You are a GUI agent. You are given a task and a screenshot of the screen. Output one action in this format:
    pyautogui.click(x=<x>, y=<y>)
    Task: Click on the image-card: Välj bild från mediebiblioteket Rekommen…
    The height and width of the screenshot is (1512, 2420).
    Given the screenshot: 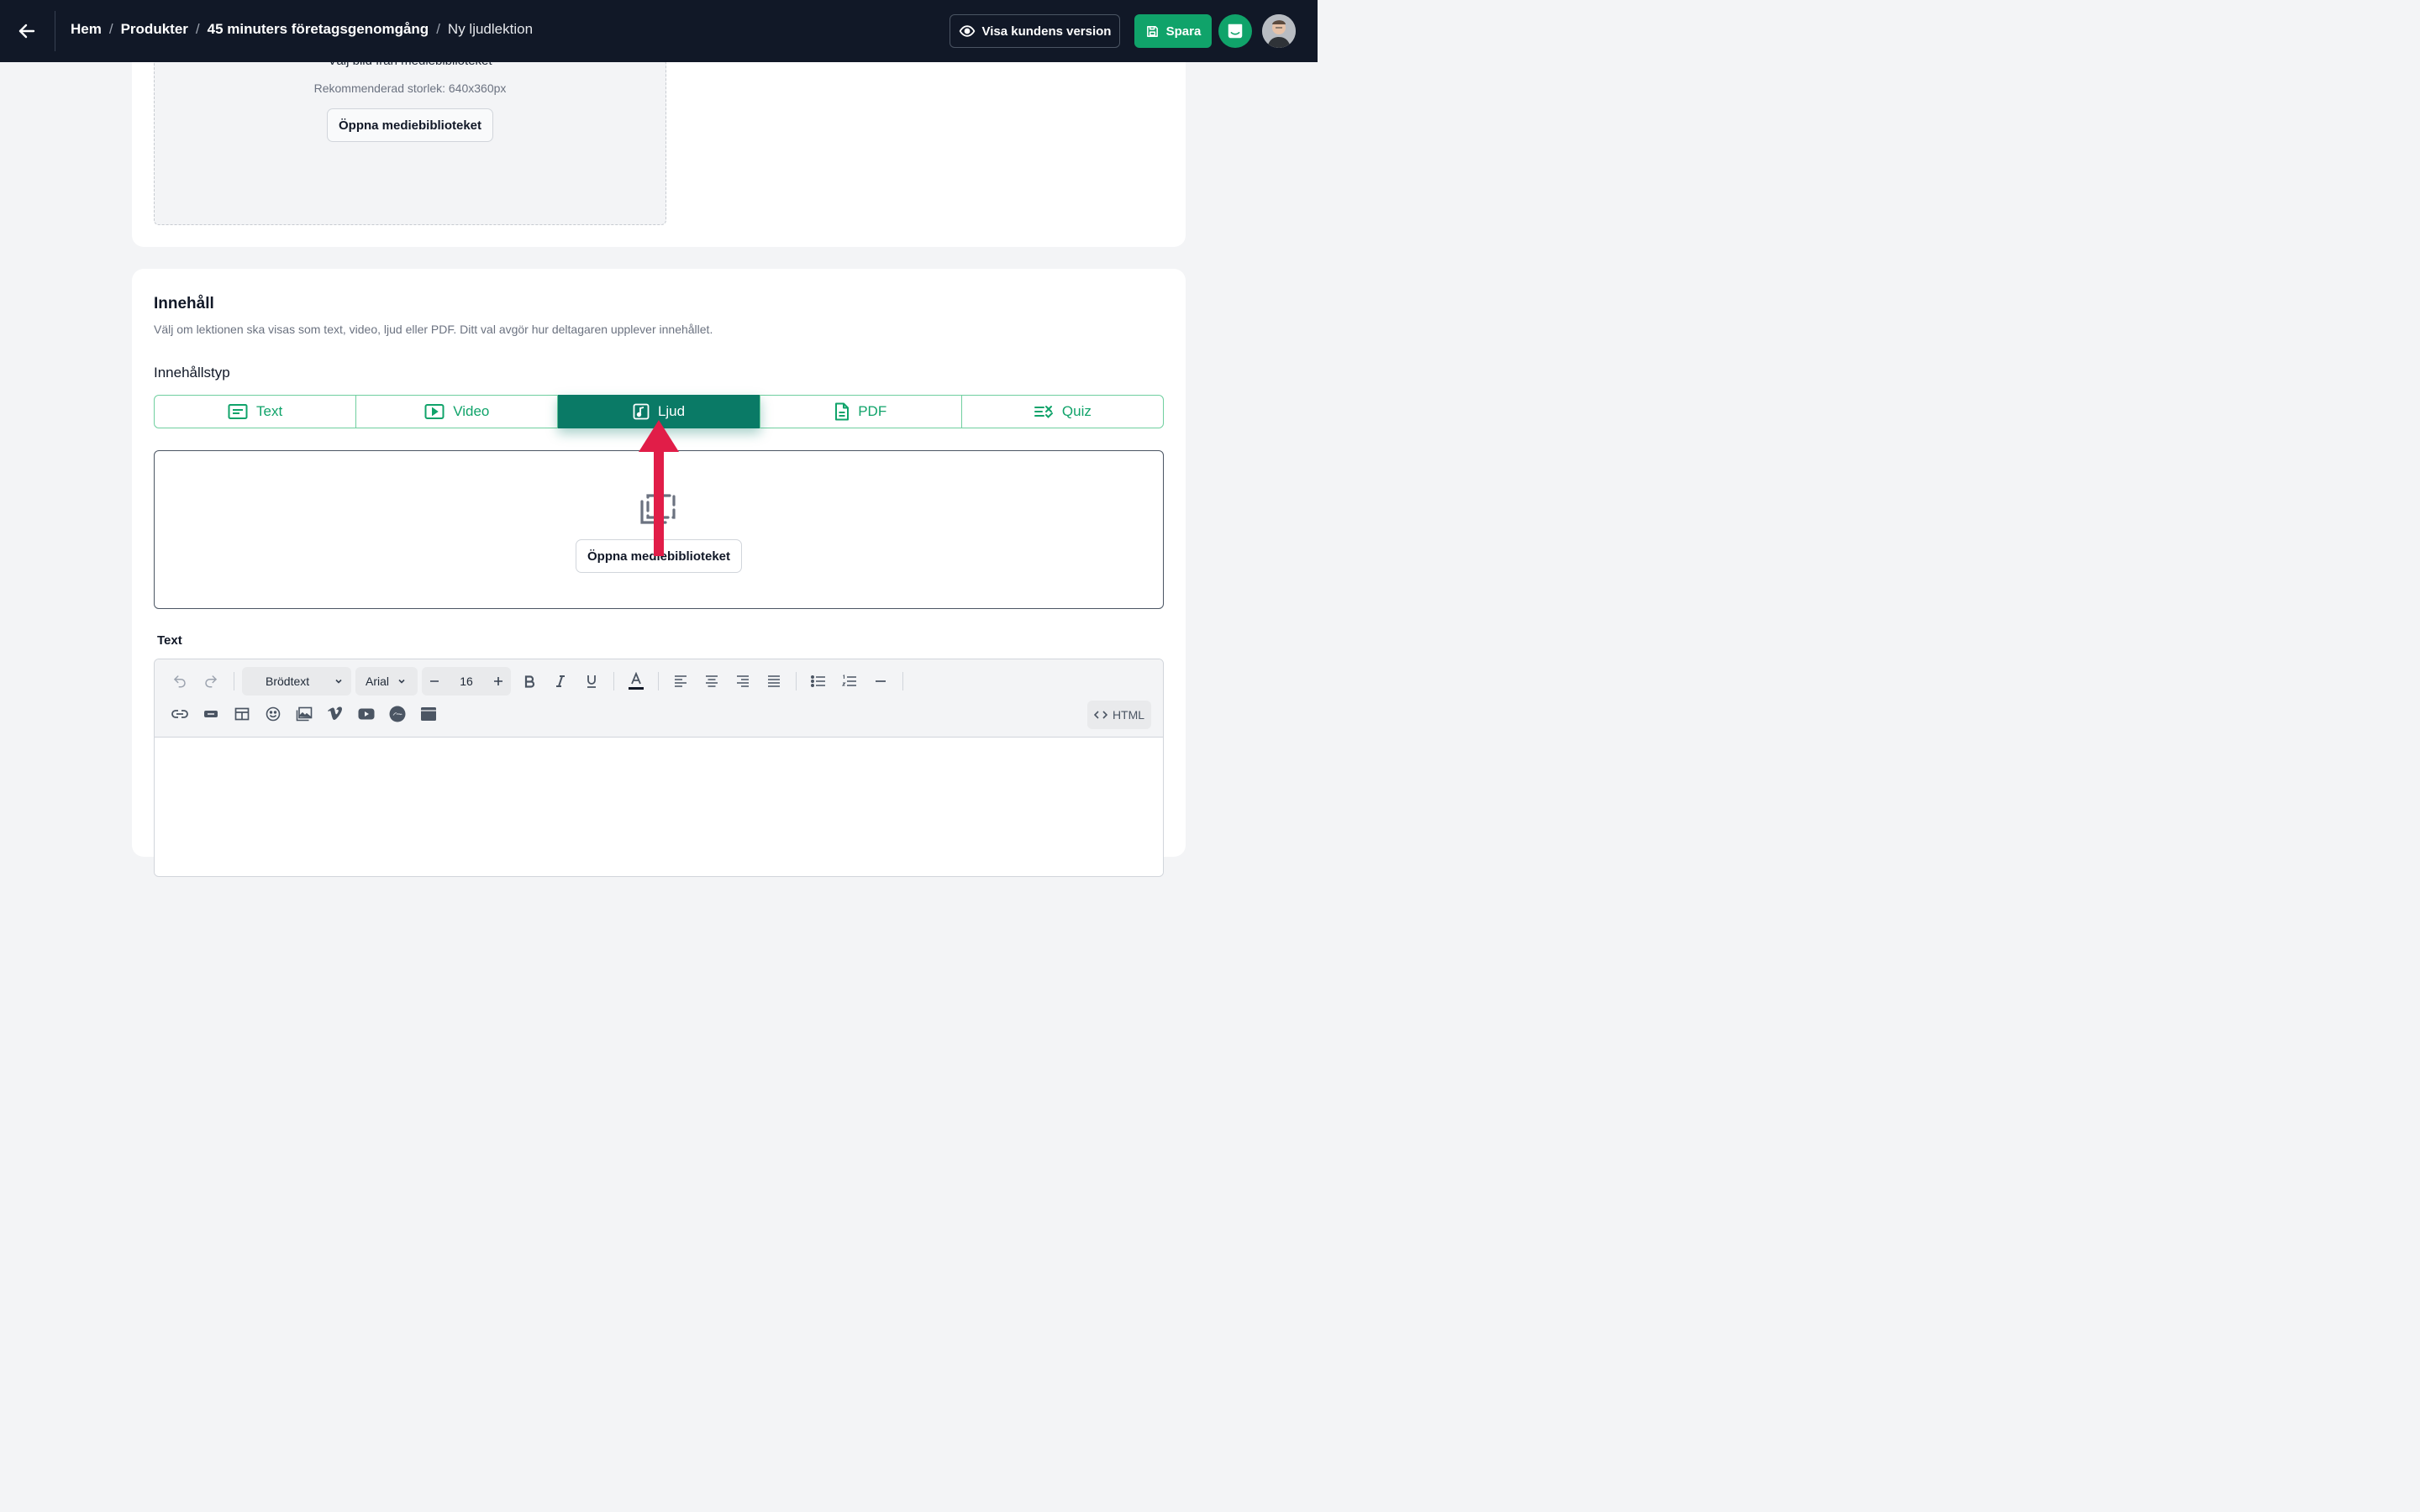 What is the action you would take?
    pyautogui.click(x=659, y=140)
    